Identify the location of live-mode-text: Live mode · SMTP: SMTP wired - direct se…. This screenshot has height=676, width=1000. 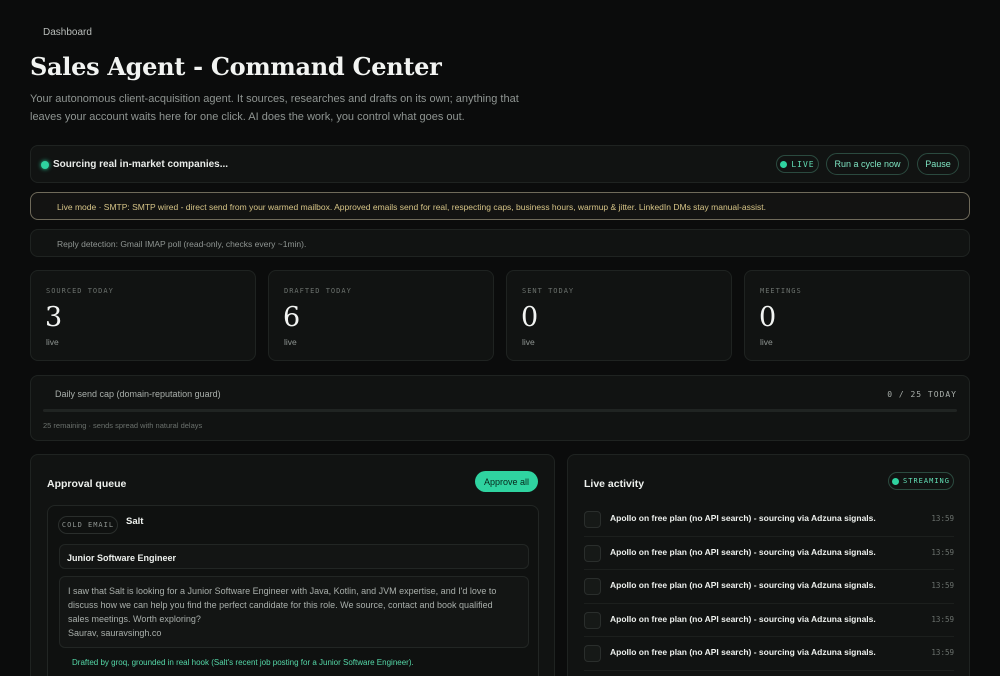
(411, 207).